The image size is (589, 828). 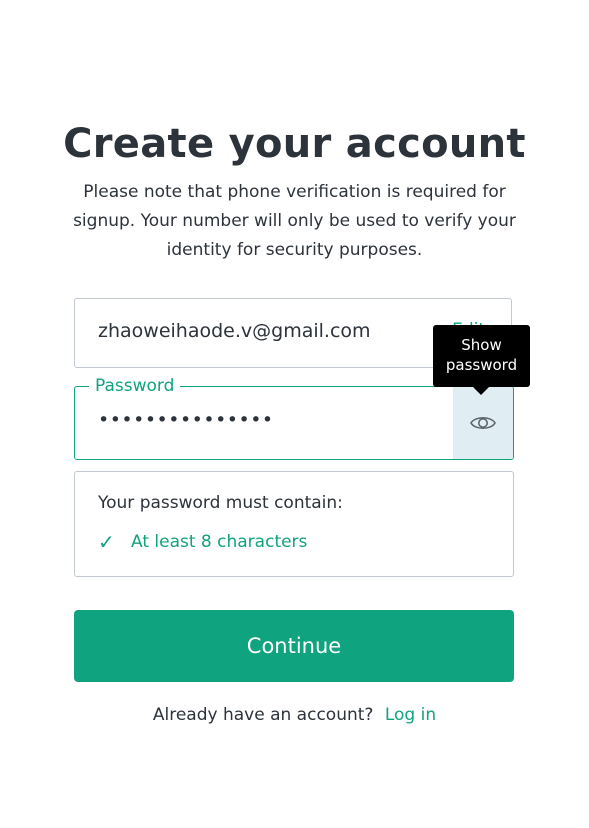 What do you see at coordinates (294, 144) in the screenshot?
I see `page-title: Create your account` at bounding box center [294, 144].